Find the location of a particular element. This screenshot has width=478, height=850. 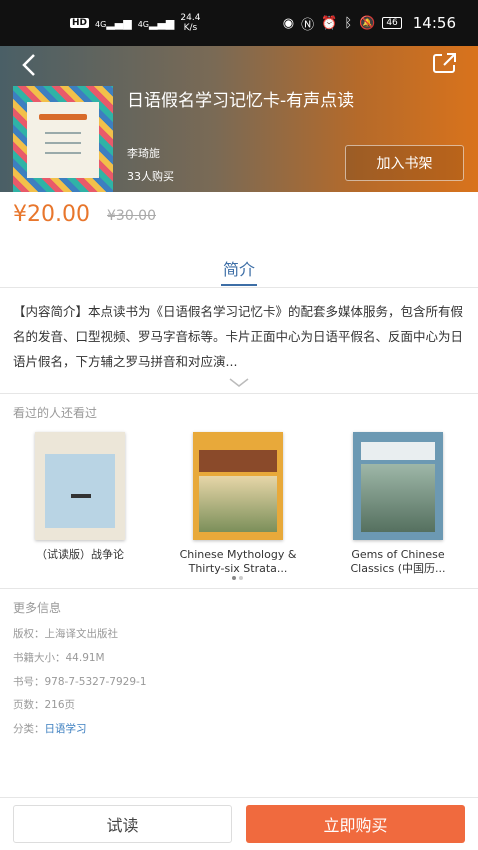

info-value: 44.91M is located at coordinates (85, 658).